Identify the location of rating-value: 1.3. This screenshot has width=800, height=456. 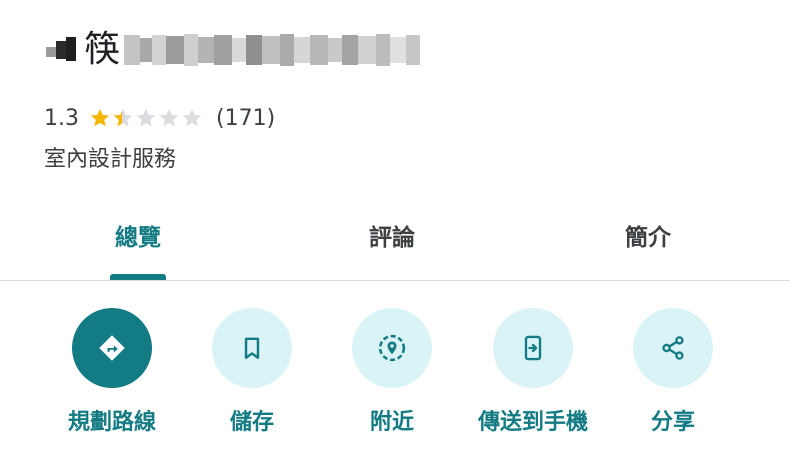
(61, 118).